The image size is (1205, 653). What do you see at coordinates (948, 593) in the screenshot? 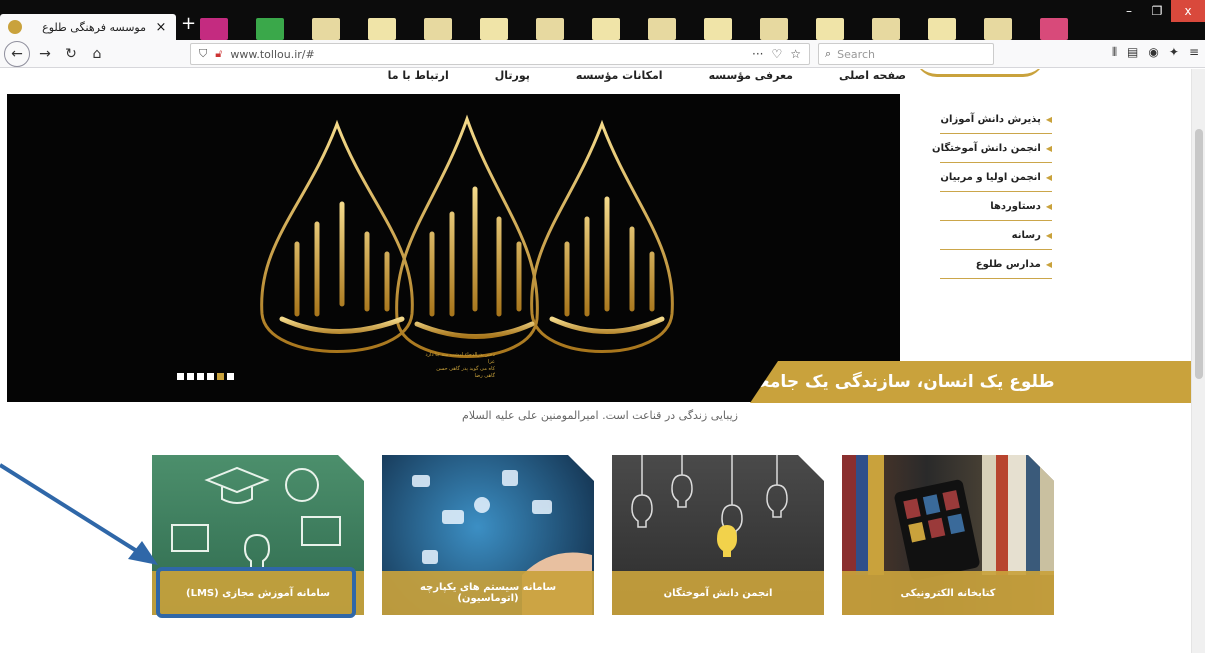
I see `card-library-label: کتابخانه الکترونیکی` at bounding box center [948, 593].